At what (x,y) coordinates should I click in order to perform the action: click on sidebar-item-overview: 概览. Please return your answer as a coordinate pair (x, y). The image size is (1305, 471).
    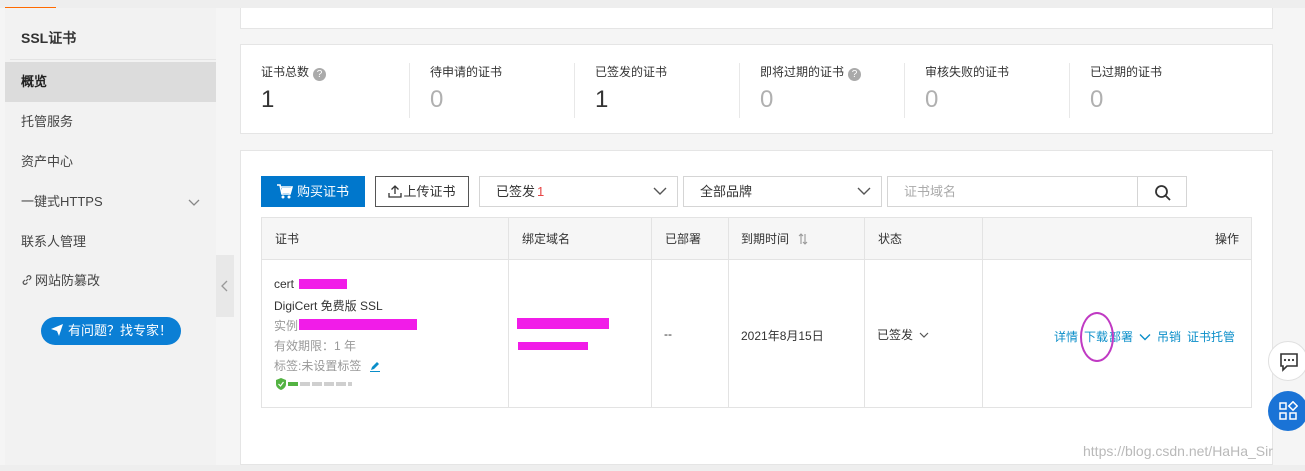
    Looking at the image, I should click on (110, 82).